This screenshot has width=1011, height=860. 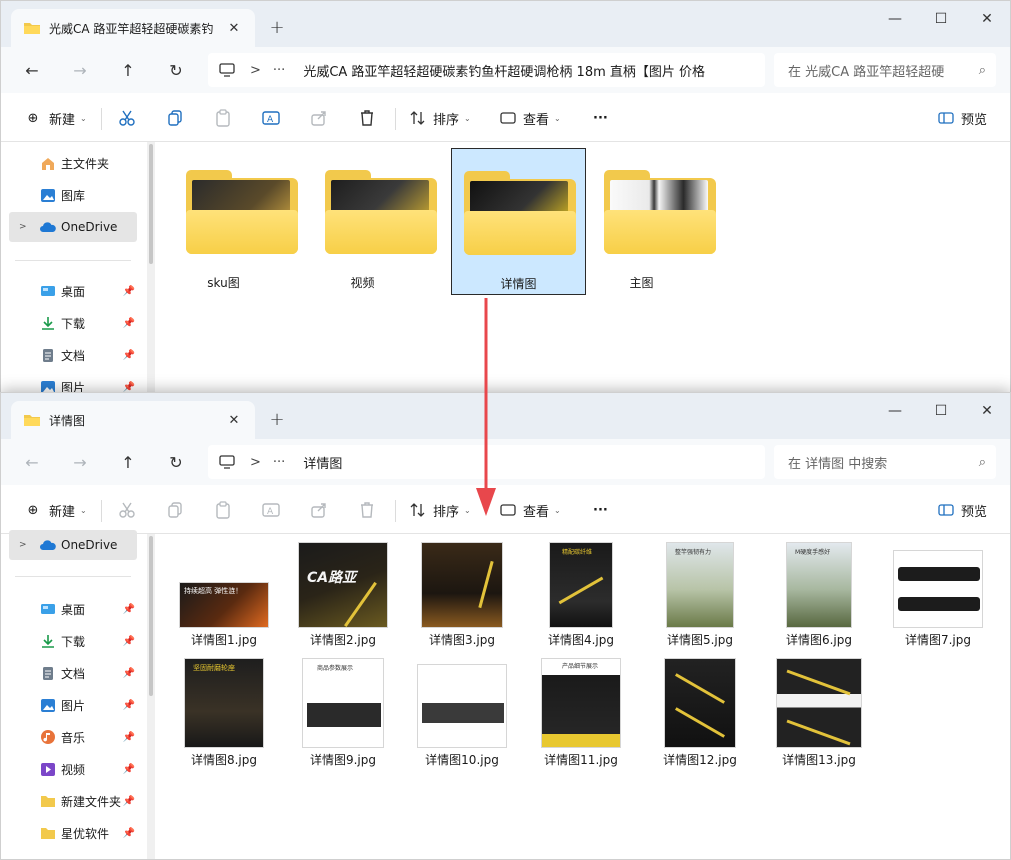 What do you see at coordinates (73, 801) in the screenshot?
I see `sidebar-item-new-folder: 新建文件夹 📌` at bounding box center [73, 801].